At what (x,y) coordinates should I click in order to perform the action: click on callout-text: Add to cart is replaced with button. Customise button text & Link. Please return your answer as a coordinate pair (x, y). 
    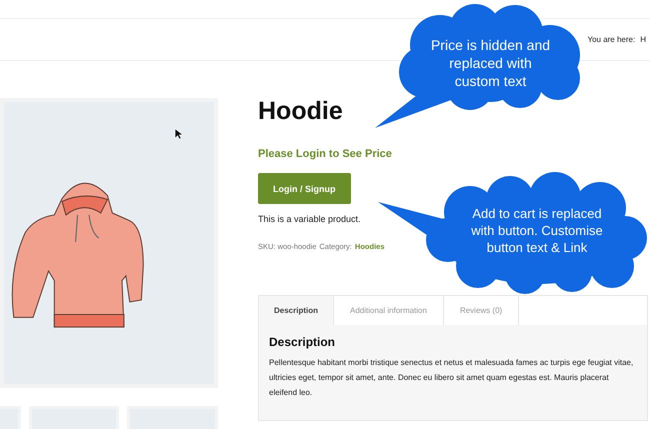
    Looking at the image, I should click on (537, 231).